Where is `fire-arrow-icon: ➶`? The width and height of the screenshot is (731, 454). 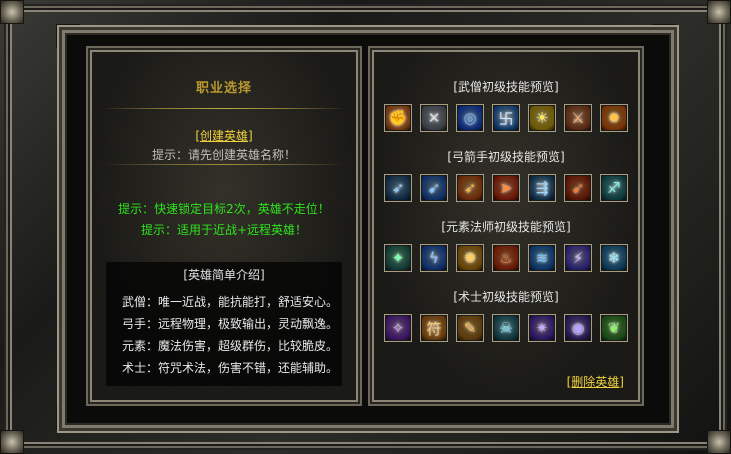
fire-arrow-icon: ➶ is located at coordinates (470, 188).